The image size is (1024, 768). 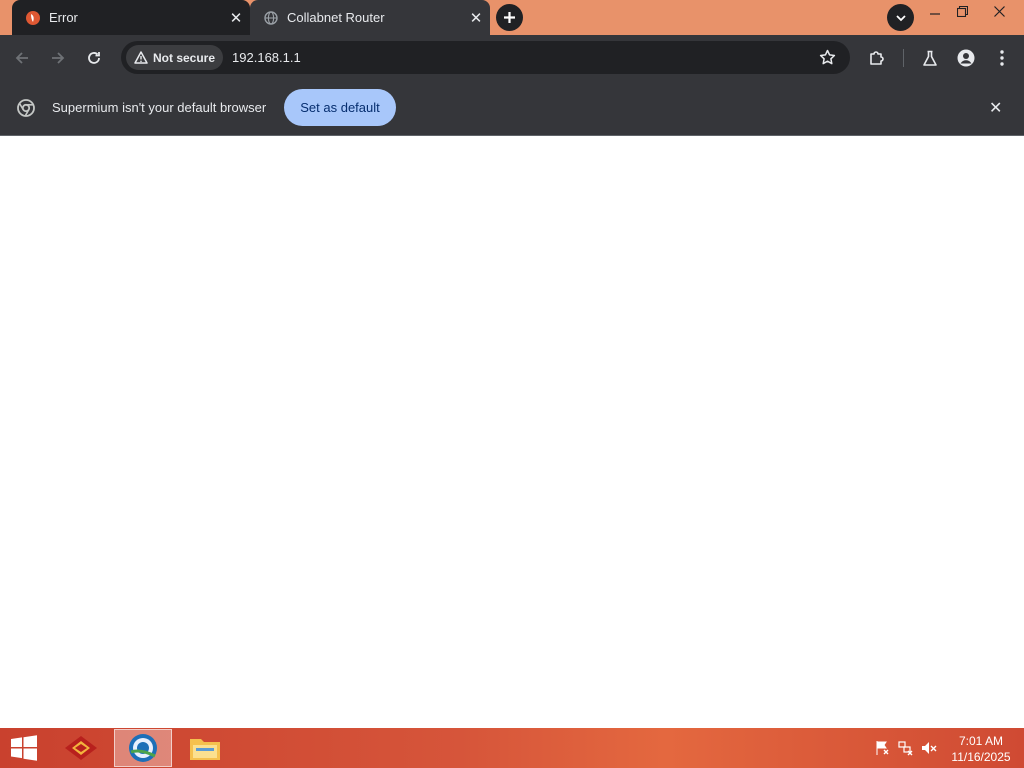 I want to click on labs-button, so click(x=930, y=58).